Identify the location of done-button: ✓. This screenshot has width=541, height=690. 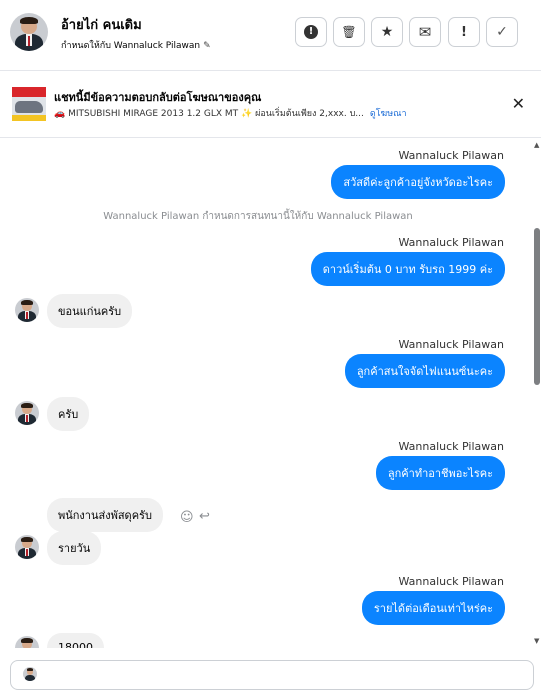
(502, 32).